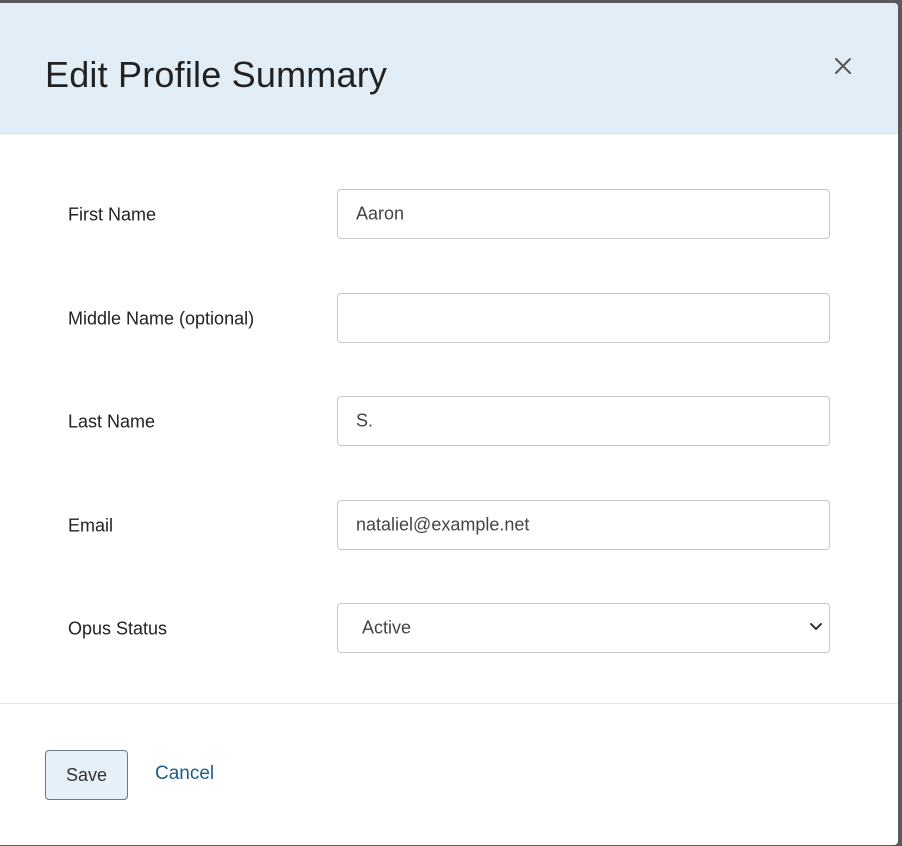  What do you see at coordinates (216, 74) in the screenshot?
I see `dialog-title: Edit Profile Summary` at bounding box center [216, 74].